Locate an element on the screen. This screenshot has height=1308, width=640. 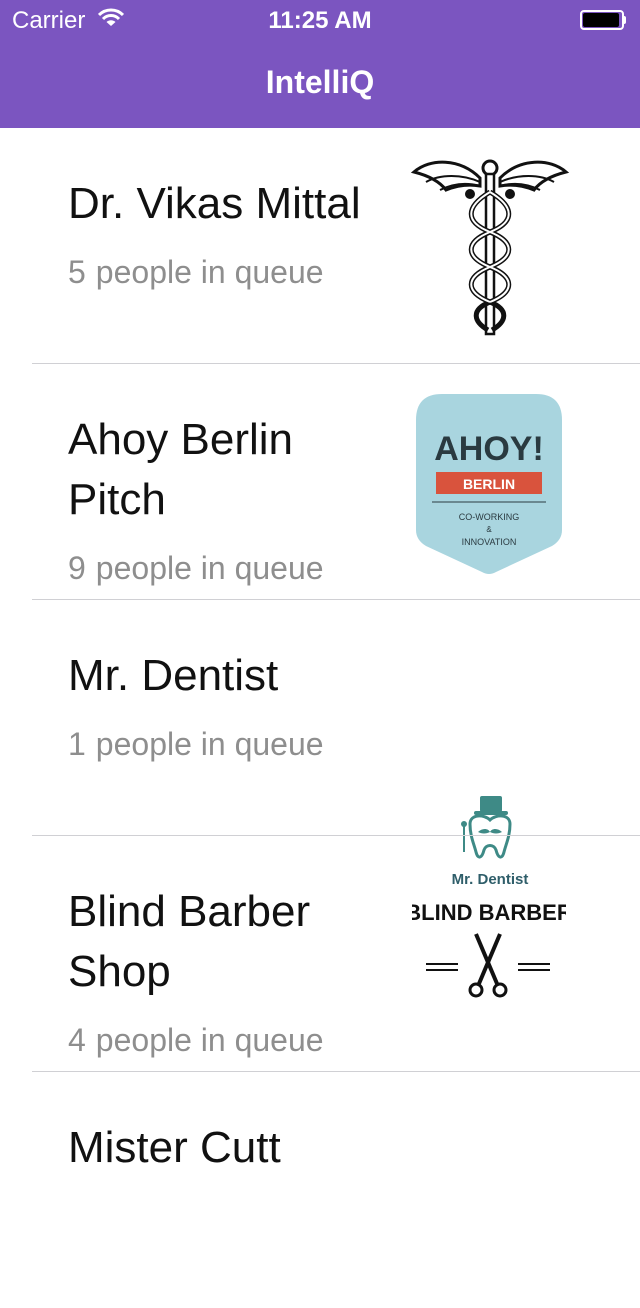
place-name: Mr. Dentist is located at coordinates (173, 675).